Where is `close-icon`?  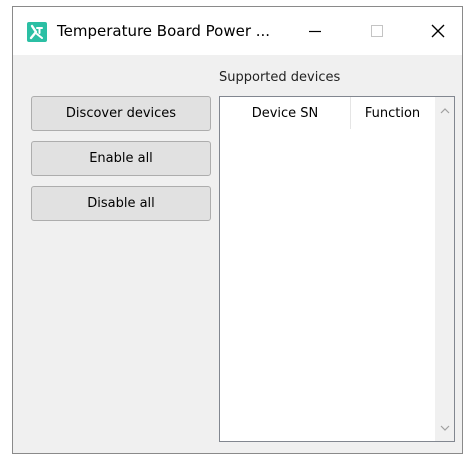
close-icon is located at coordinates (438, 31).